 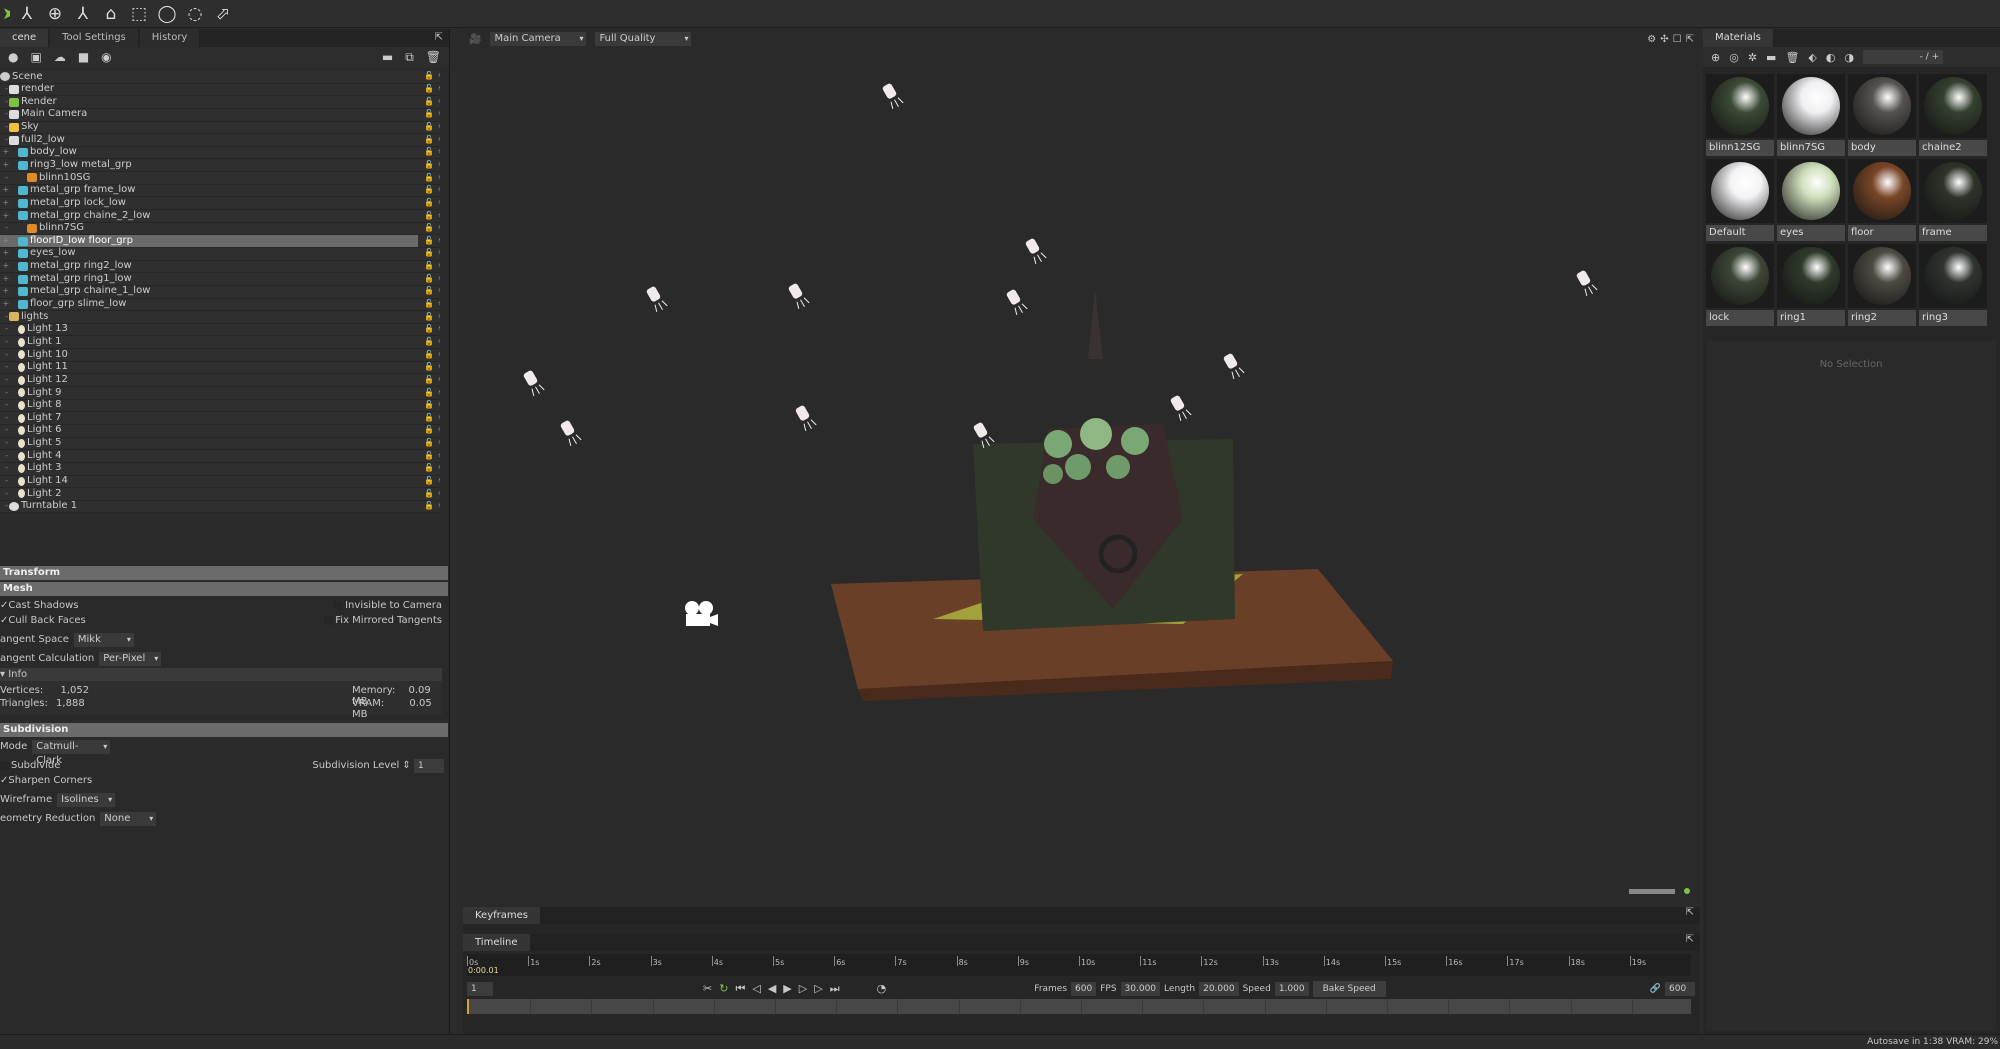 I want to click on import-icon: ◐, so click(x=1831, y=57).